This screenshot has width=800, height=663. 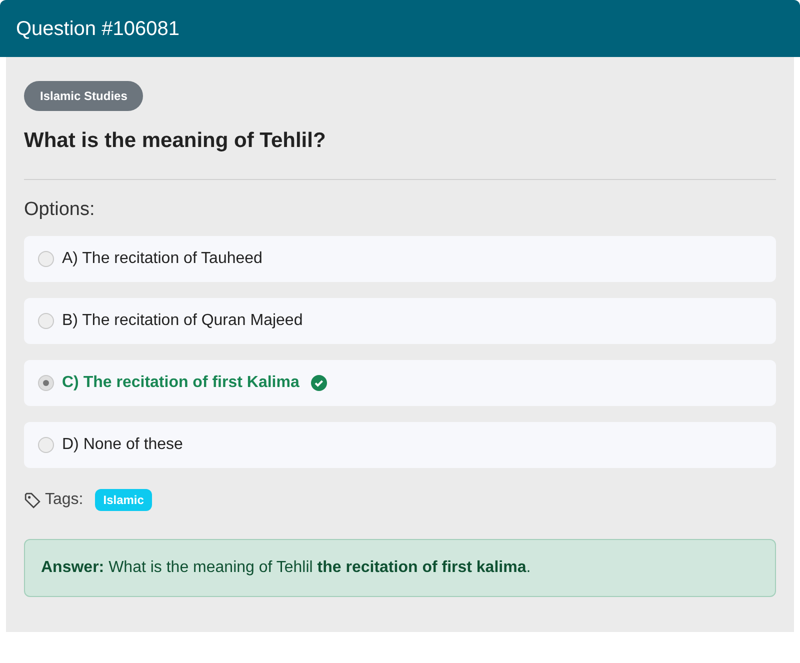 I want to click on option-row: C) The recitation of first Kalima, so click(x=400, y=383).